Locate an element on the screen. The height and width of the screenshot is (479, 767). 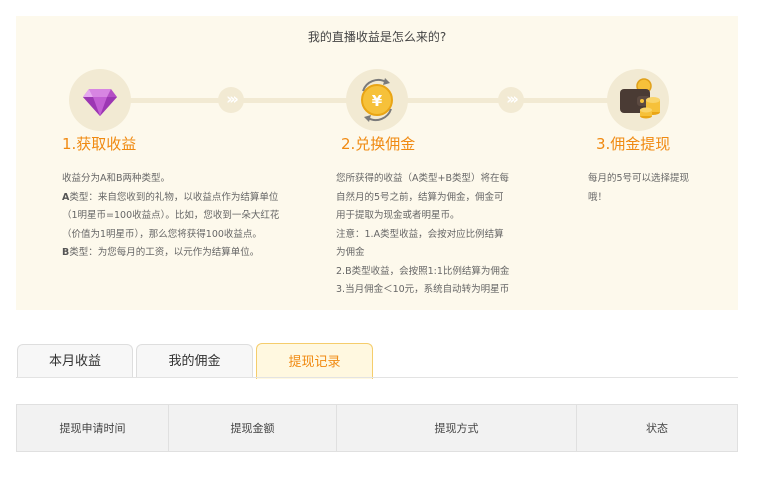
description-line: （价值为1明星币），那么您将获得100收益点。 is located at coordinates (162, 234).